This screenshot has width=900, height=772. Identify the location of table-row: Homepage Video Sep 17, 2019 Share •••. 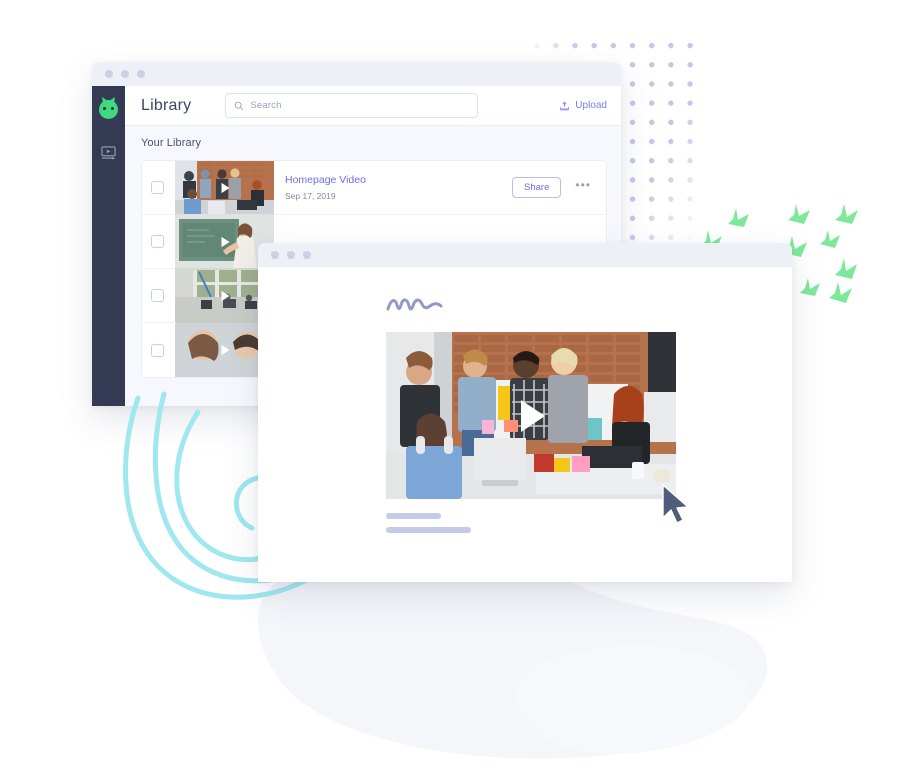
(374, 188).